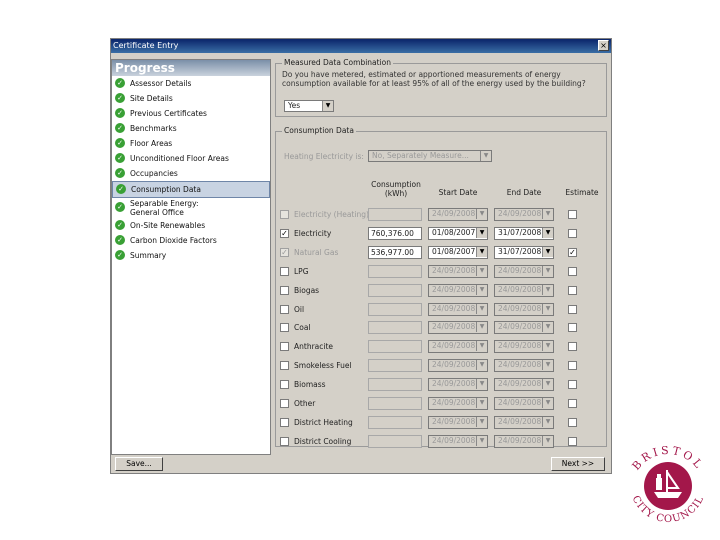 The height and width of the screenshot is (540, 720). I want to click on consumption-row: District Heating 24/09/2008 ▼ 24/09/2008 ▼, so click(442, 422).